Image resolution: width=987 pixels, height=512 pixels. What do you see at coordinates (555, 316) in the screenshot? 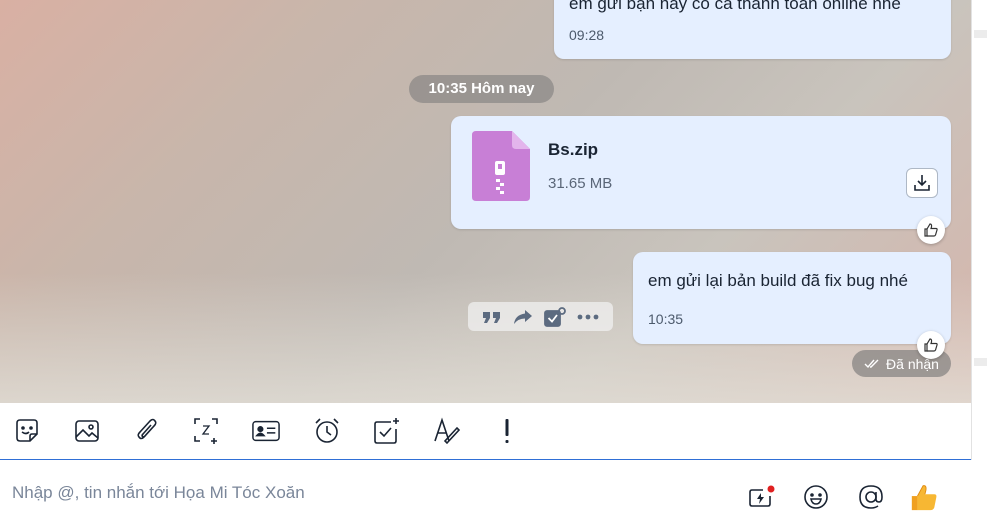
I see `add-task-icon` at bounding box center [555, 316].